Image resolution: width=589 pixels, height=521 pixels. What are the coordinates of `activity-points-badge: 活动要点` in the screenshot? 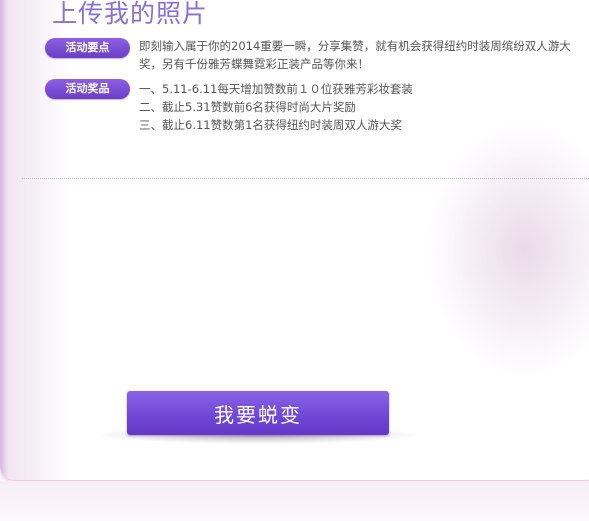 It's located at (87, 48).